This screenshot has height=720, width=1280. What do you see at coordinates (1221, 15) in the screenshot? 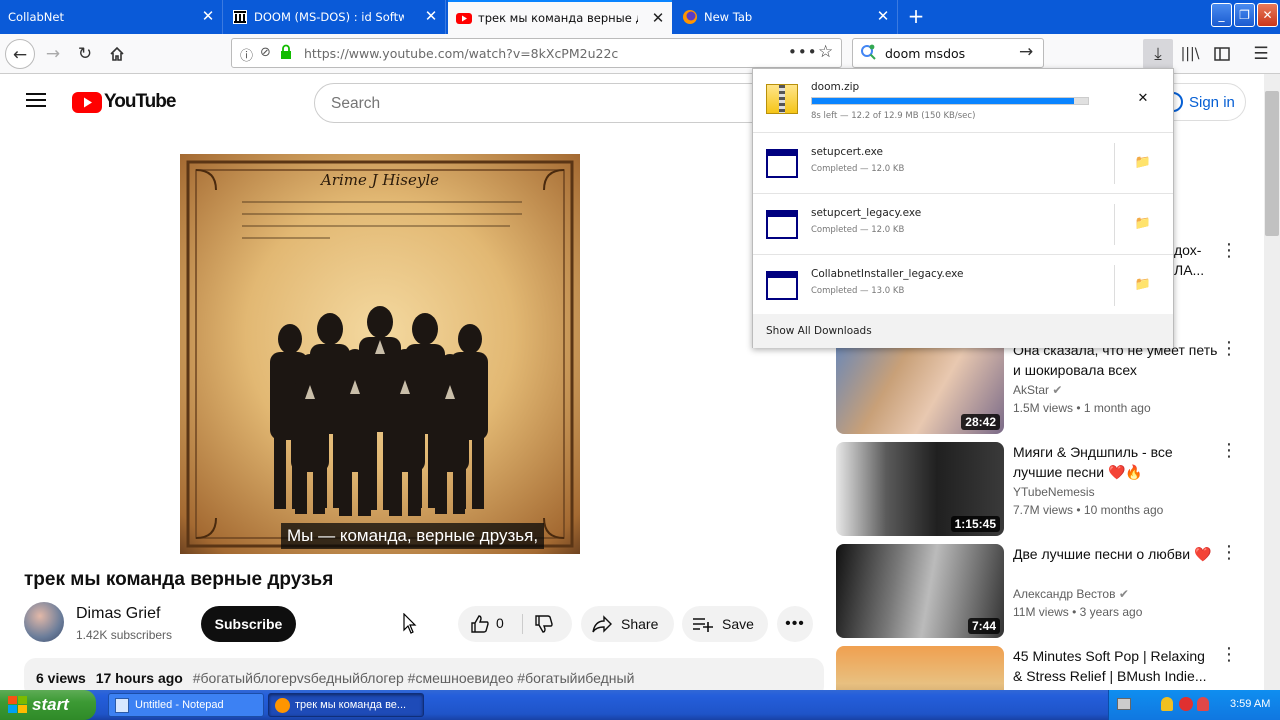
I see `minimize-button: _` at bounding box center [1221, 15].